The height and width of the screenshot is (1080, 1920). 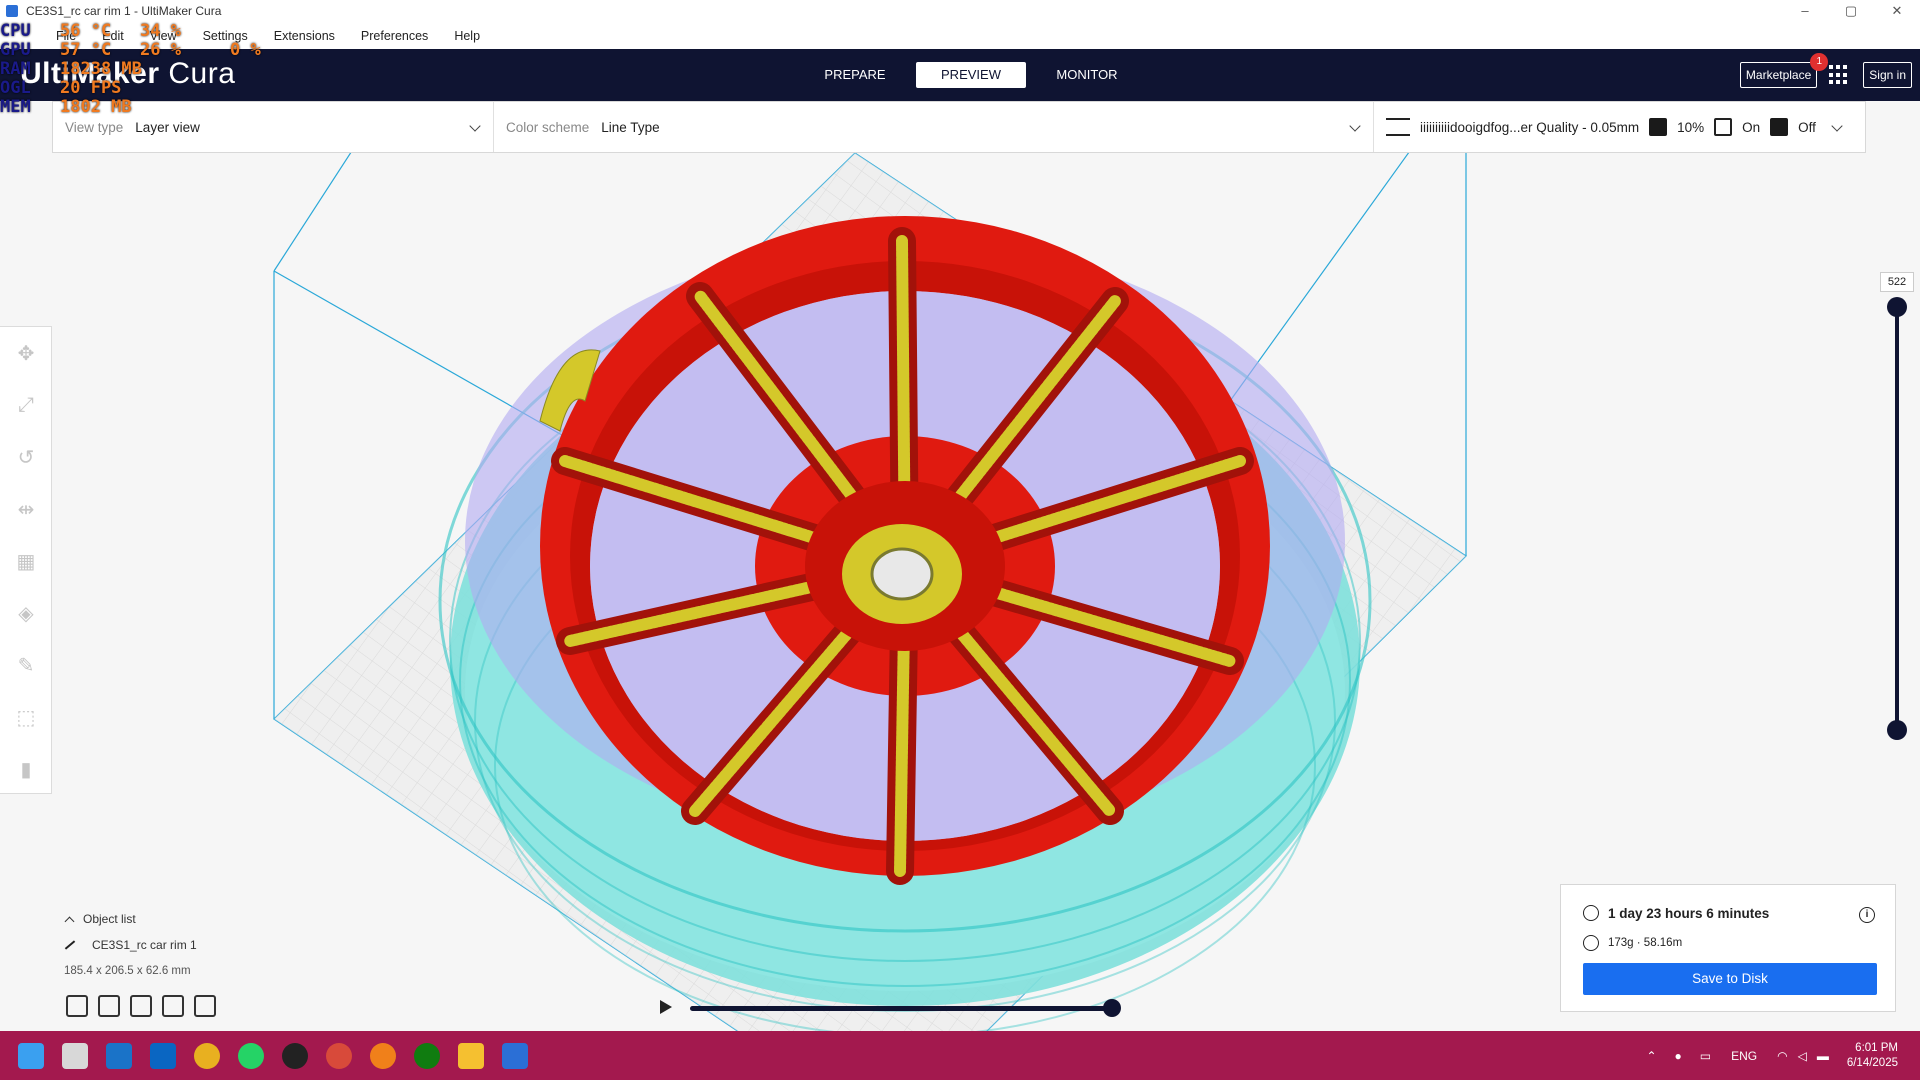 What do you see at coordinates (1867, 915) in the screenshot?
I see `info-icon: i` at bounding box center [1867, 915].